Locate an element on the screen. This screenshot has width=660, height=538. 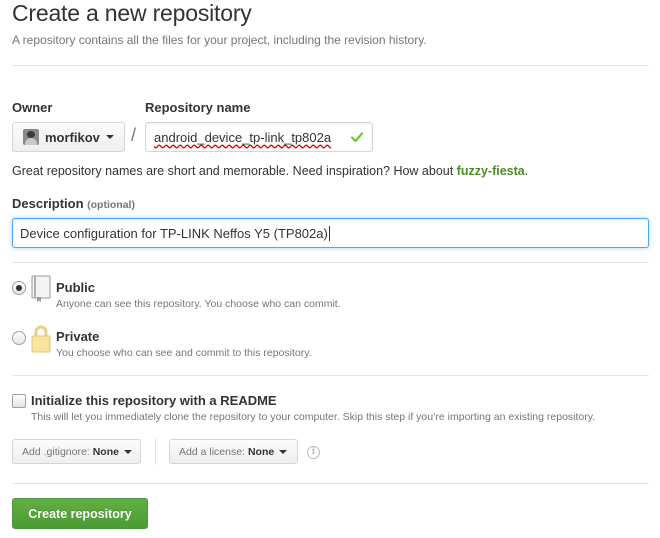
owner-select: morfikov is located at coordinates (68, 137).